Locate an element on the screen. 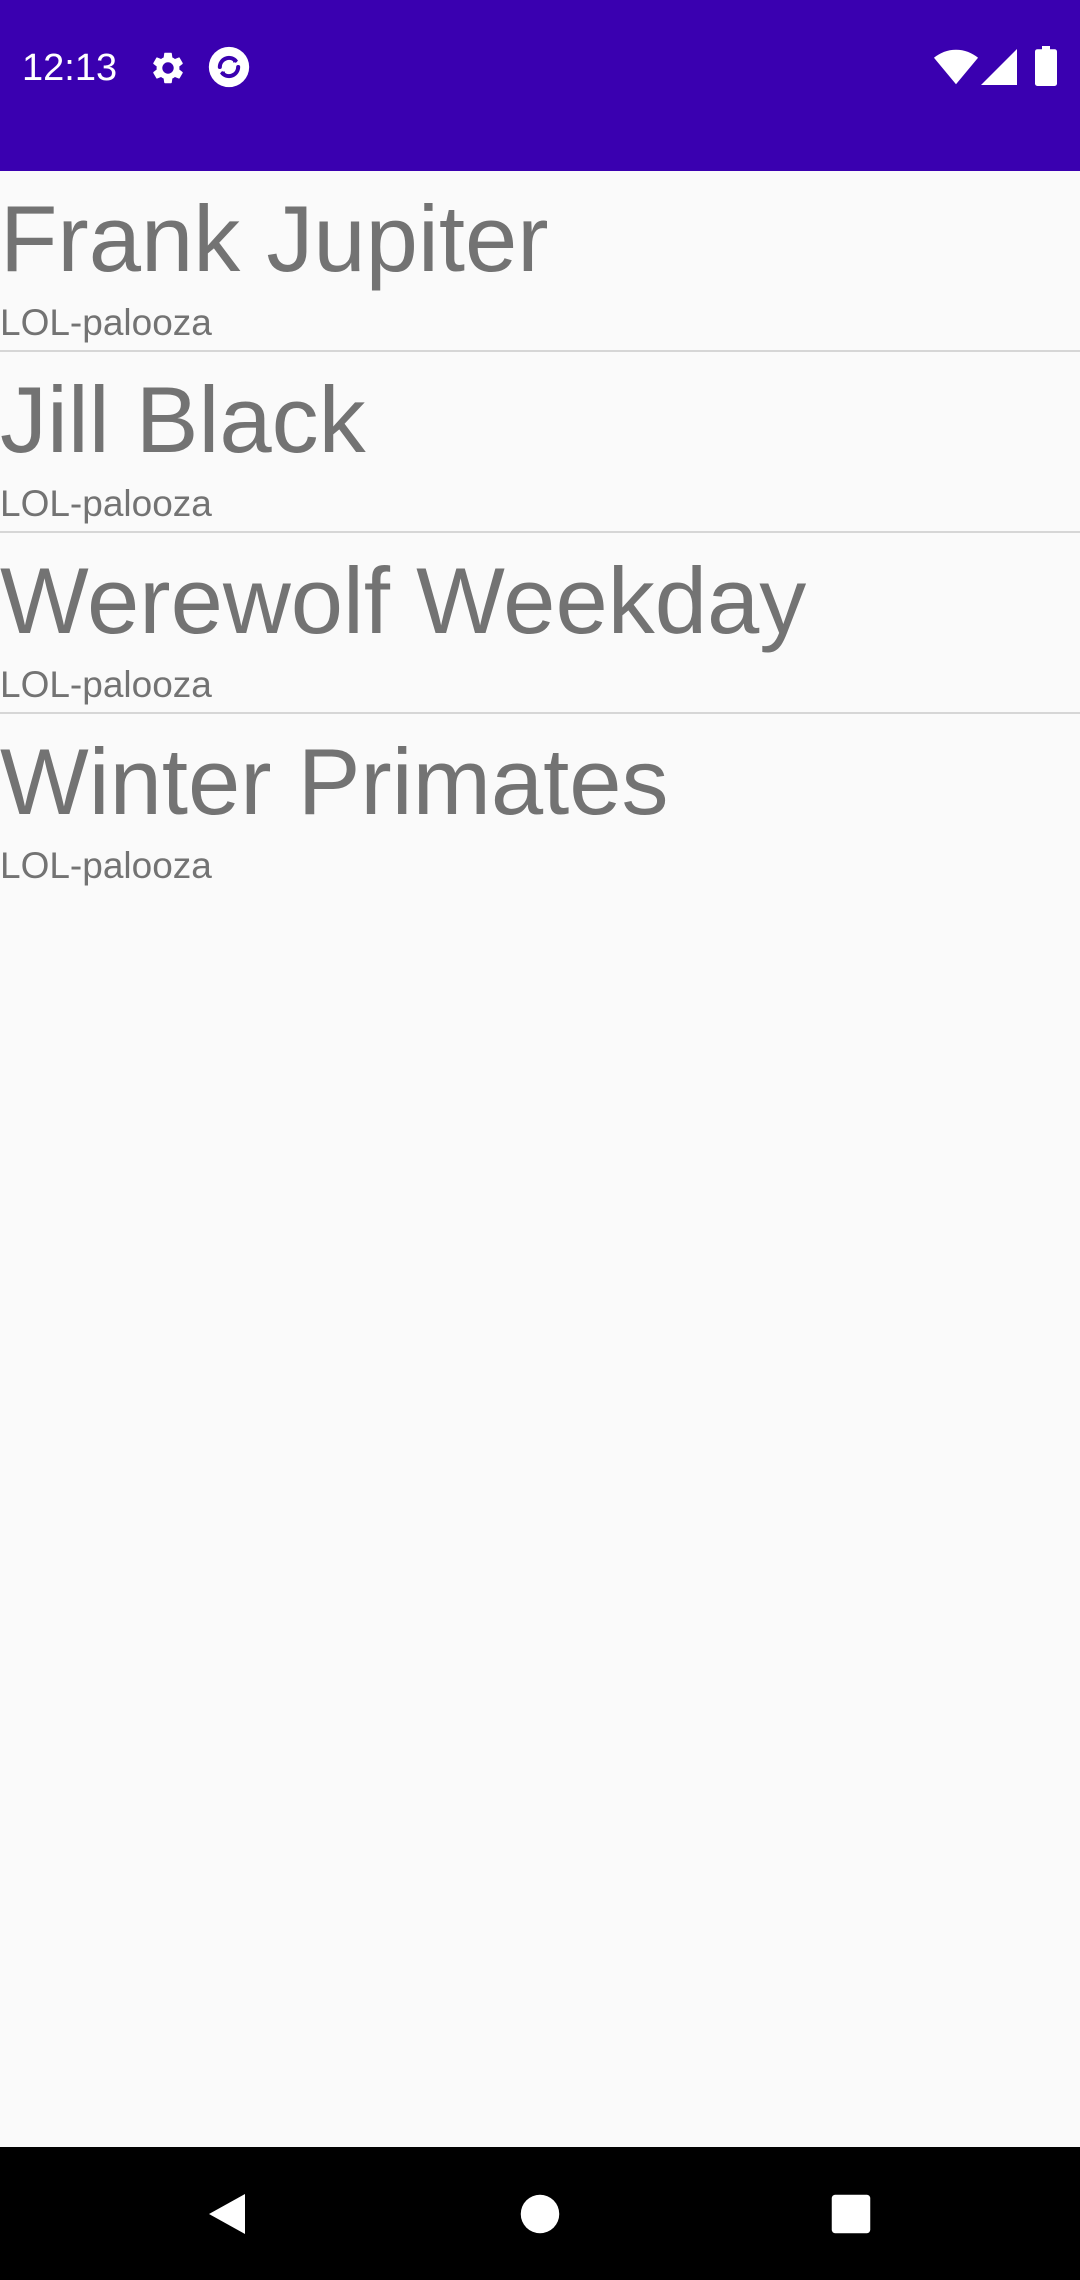 The width and height of the screenshot is (1080, 2280). gear-icon is located at coordinates (168, 68).